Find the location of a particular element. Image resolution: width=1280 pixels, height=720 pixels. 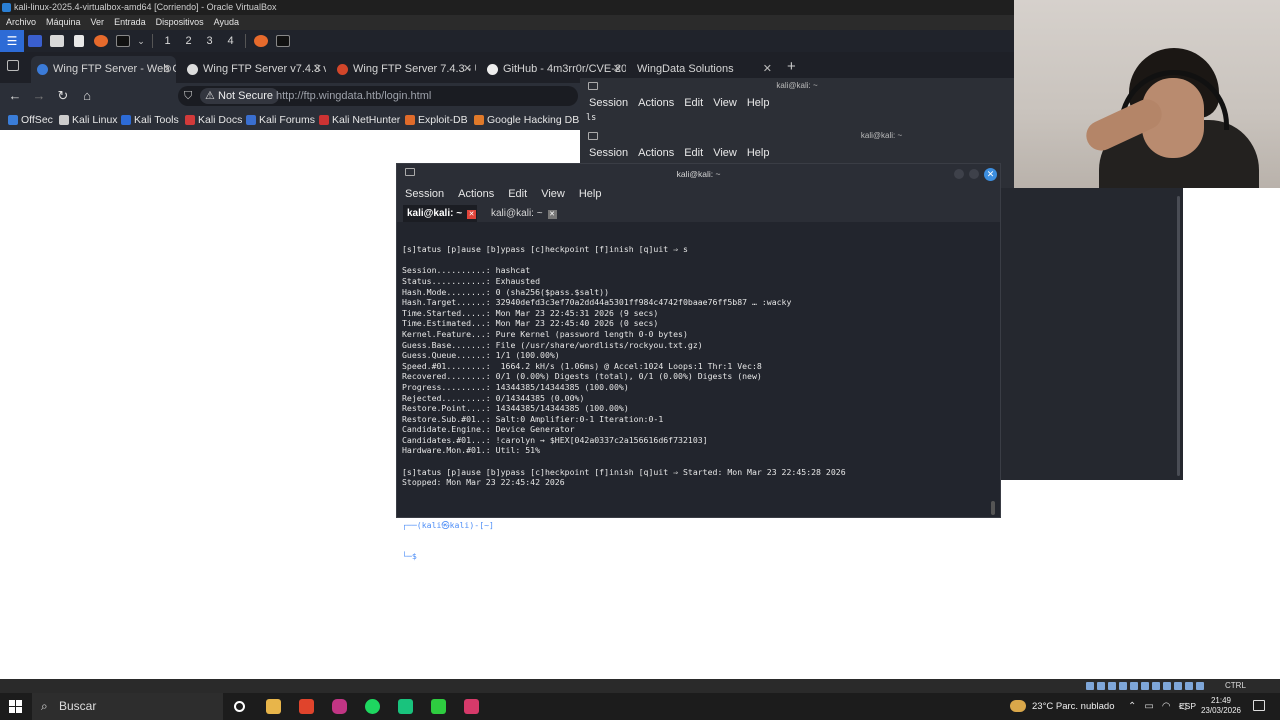

vbox-menu-dispositivos: Dispositivos is located at coordinates (180, 22).